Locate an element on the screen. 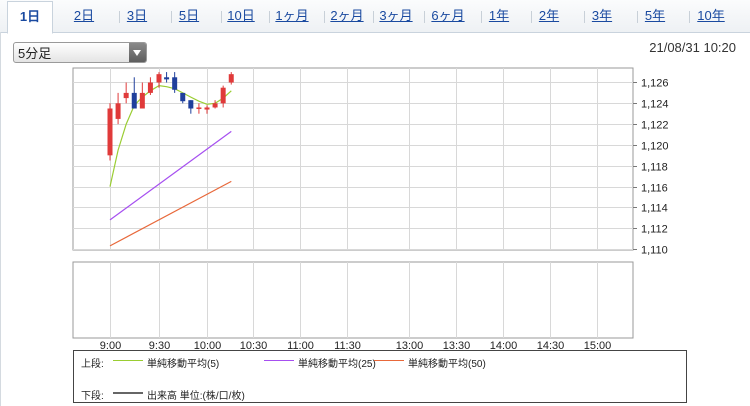 Image resolution: width=750 pixels, height=406 pixels. legend-volume-label: 出来高 単位:(株/口/枚) is located at coordinates (196, 396).